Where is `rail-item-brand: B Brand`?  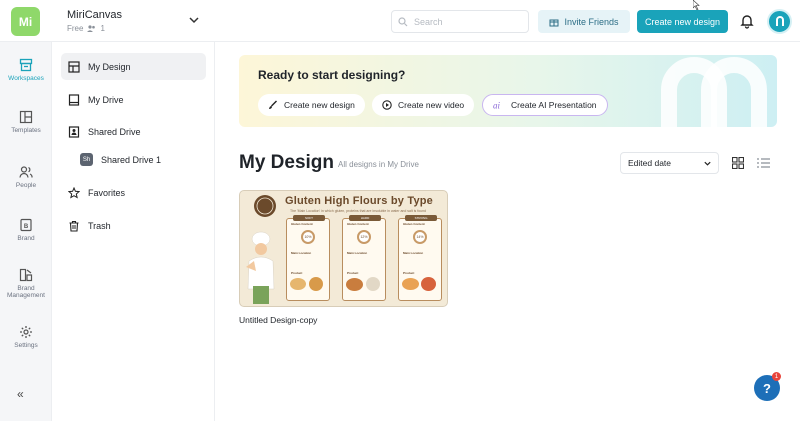 rail-item-brand: B Brand is located at coordinates (26, 230).